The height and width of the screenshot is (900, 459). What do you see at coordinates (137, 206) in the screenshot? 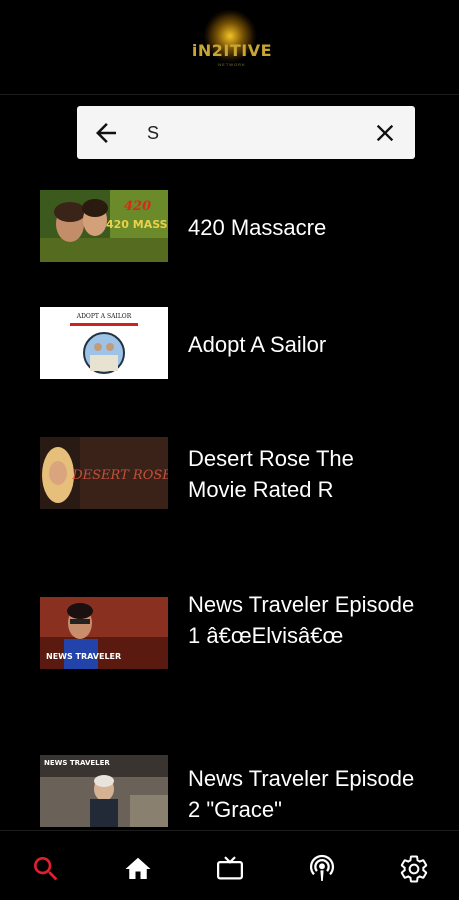
I see `svg-text: 420` at bounding box center [137, 206].